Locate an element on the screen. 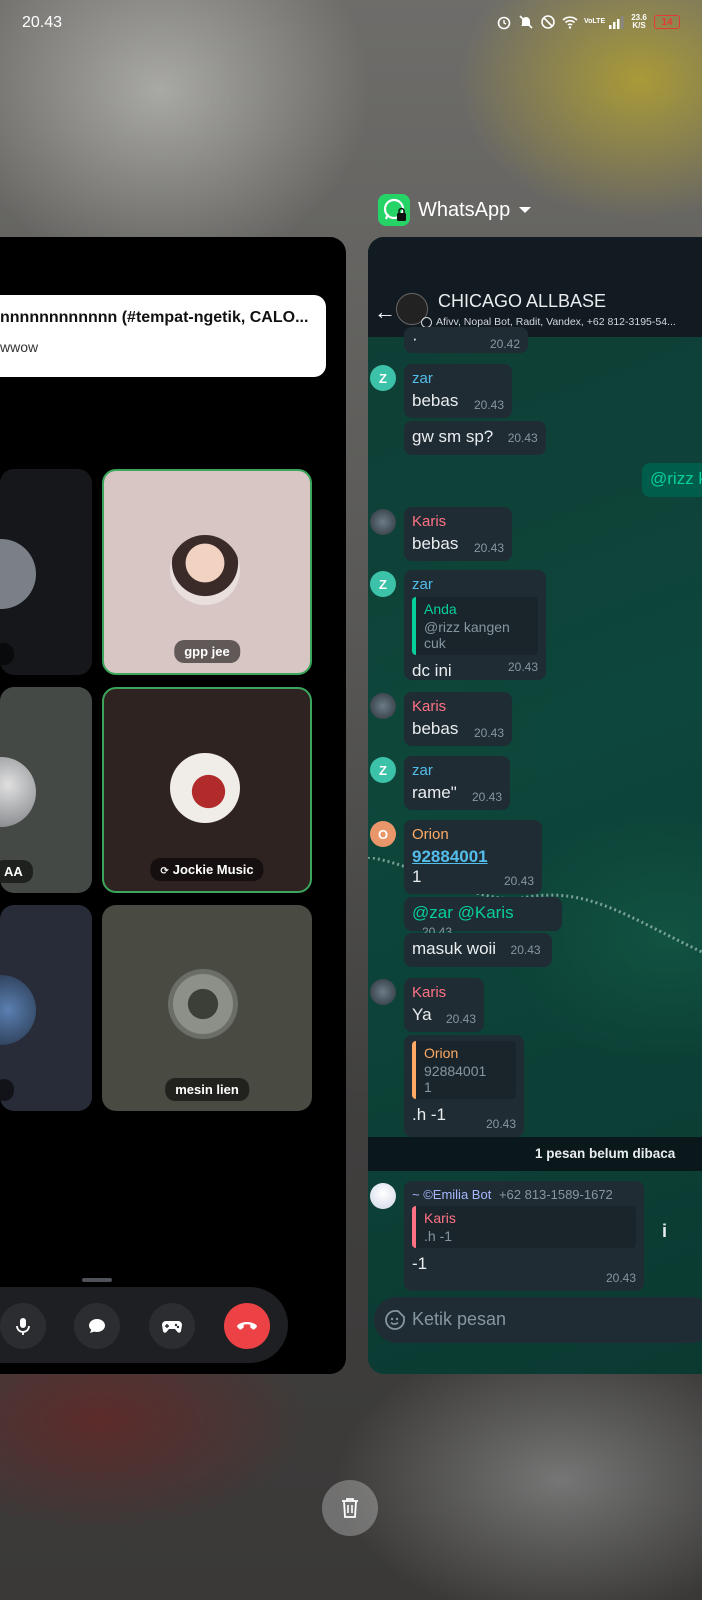 Image resolution: width=702 pixels, height=1600 pixels. bot-icon: ⟳ is located at coordinates (164, 871).